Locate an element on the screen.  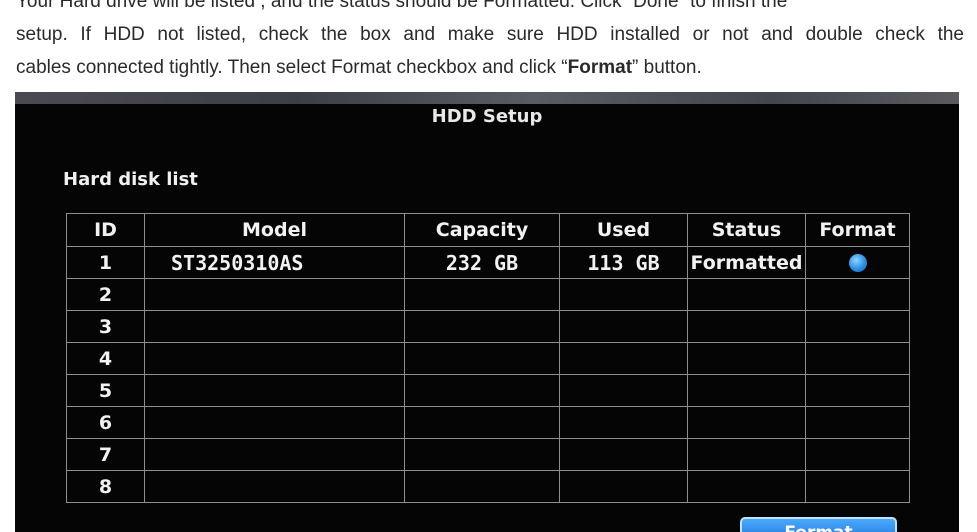
cell-id: 3 is located at coordinates (105, 326).